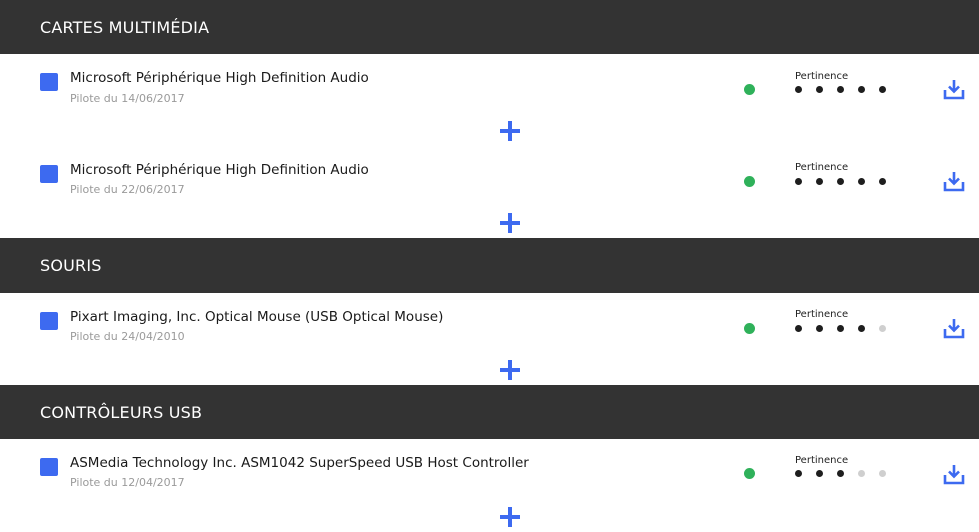 The height and width of the screenshot is (532, 979). Describe the element at coordinates (489, 27) in the screenshot. I see `section-header-cartes-multimedia: CARTES MULTIMÉDIA` at that location.